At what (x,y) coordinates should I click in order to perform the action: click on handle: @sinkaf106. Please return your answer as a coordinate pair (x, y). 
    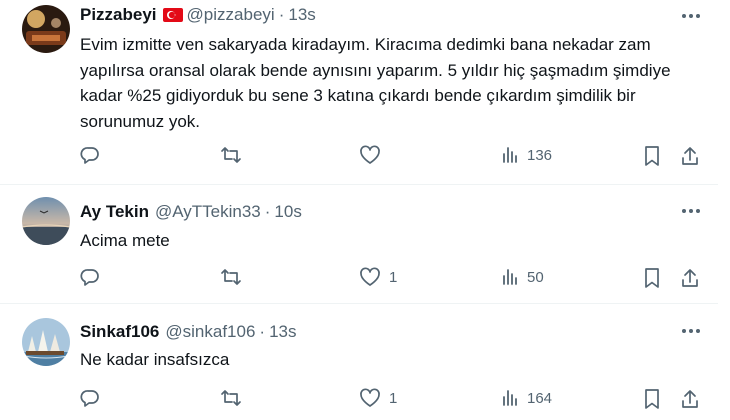
    Looking at the image, I should click on (210, 332).